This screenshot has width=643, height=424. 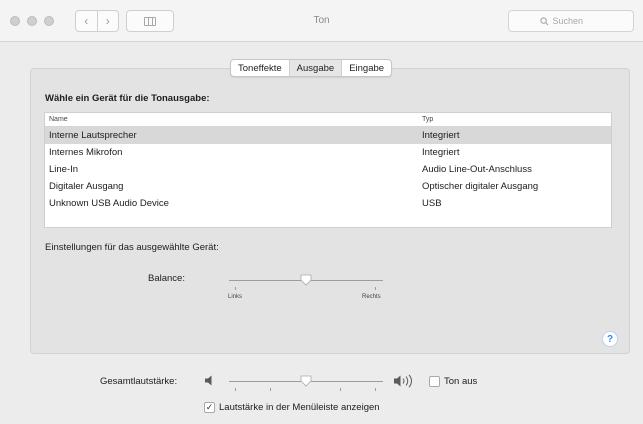 I want to click on balance-label: Balance:, so click(x=166, y=278).